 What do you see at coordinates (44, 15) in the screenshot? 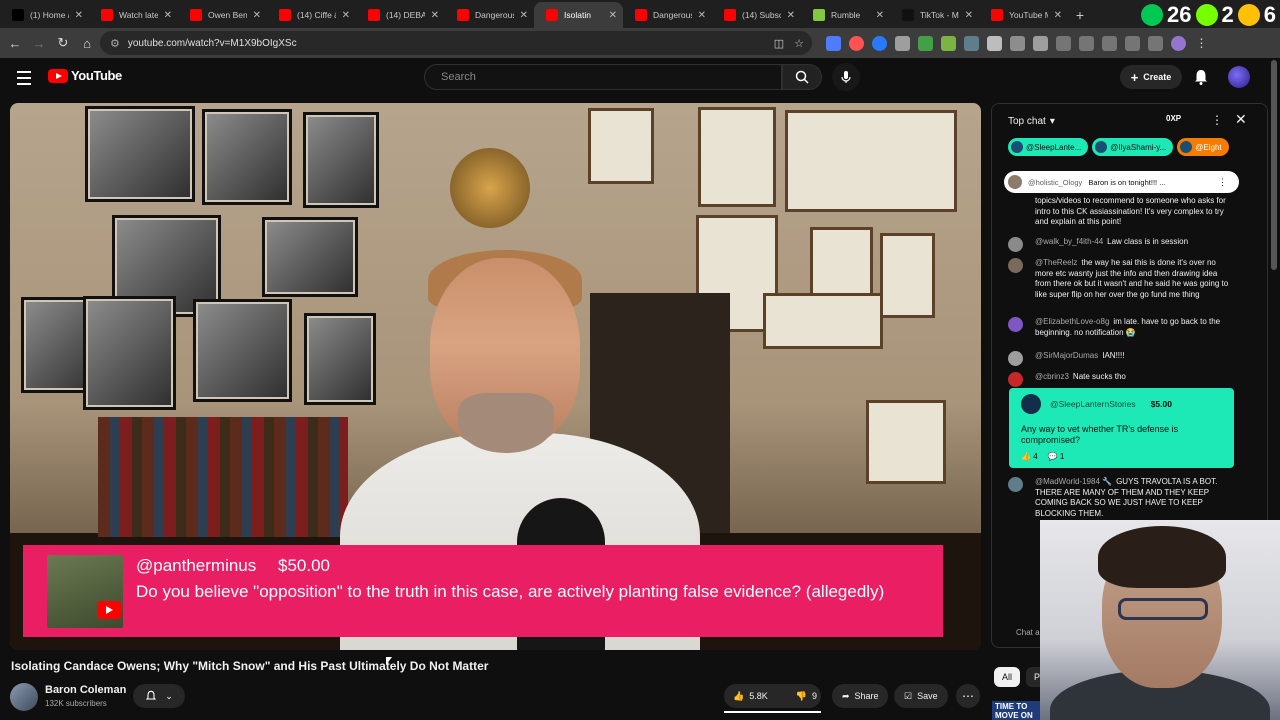
I see `browser-tab: (1) Home / ✕` at bounding box center [44, 15].